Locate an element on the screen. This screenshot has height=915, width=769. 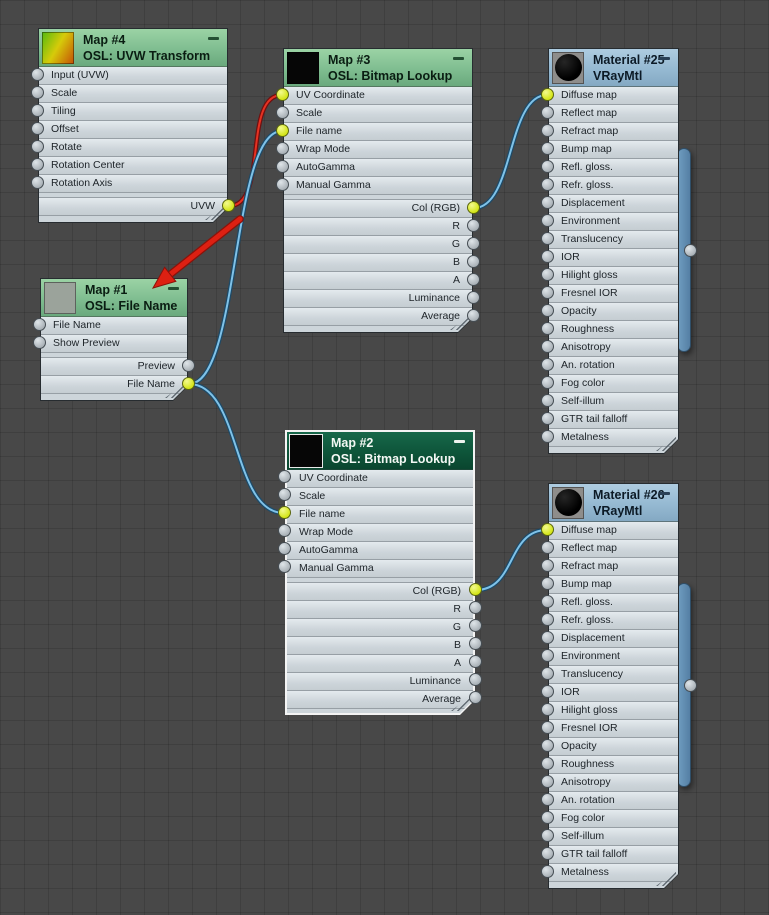
input-slot-dot-tiling is located at coordinates (37, 110).